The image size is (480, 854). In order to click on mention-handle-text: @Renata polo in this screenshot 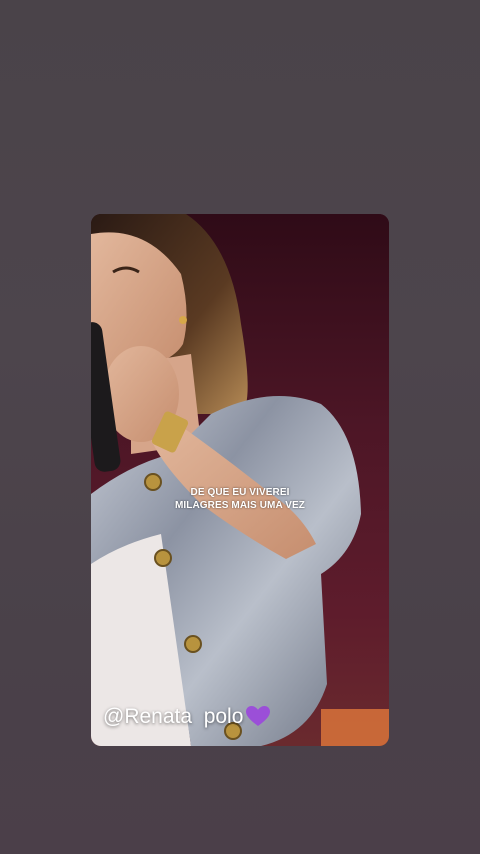, I will do `click(173, 716)`.